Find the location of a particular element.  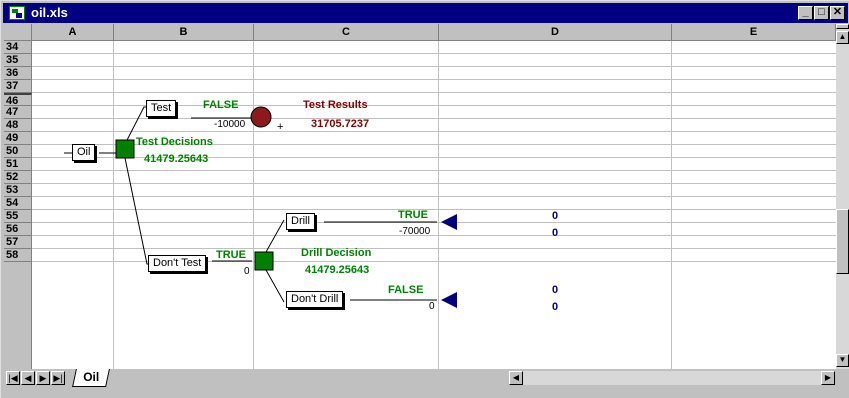

prev-sheet-button: ◀ is located at coordinates (28, 378).